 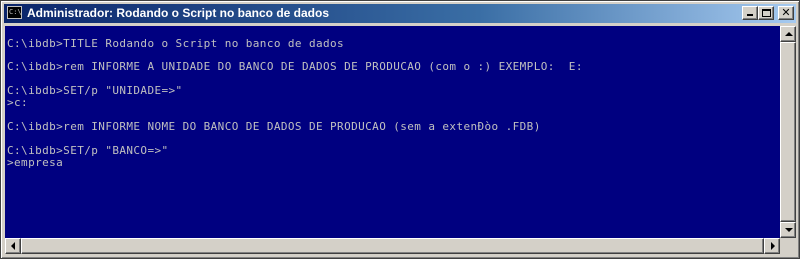 I want to click on vertical-scroll-thumb, so click(x=788, y=132).